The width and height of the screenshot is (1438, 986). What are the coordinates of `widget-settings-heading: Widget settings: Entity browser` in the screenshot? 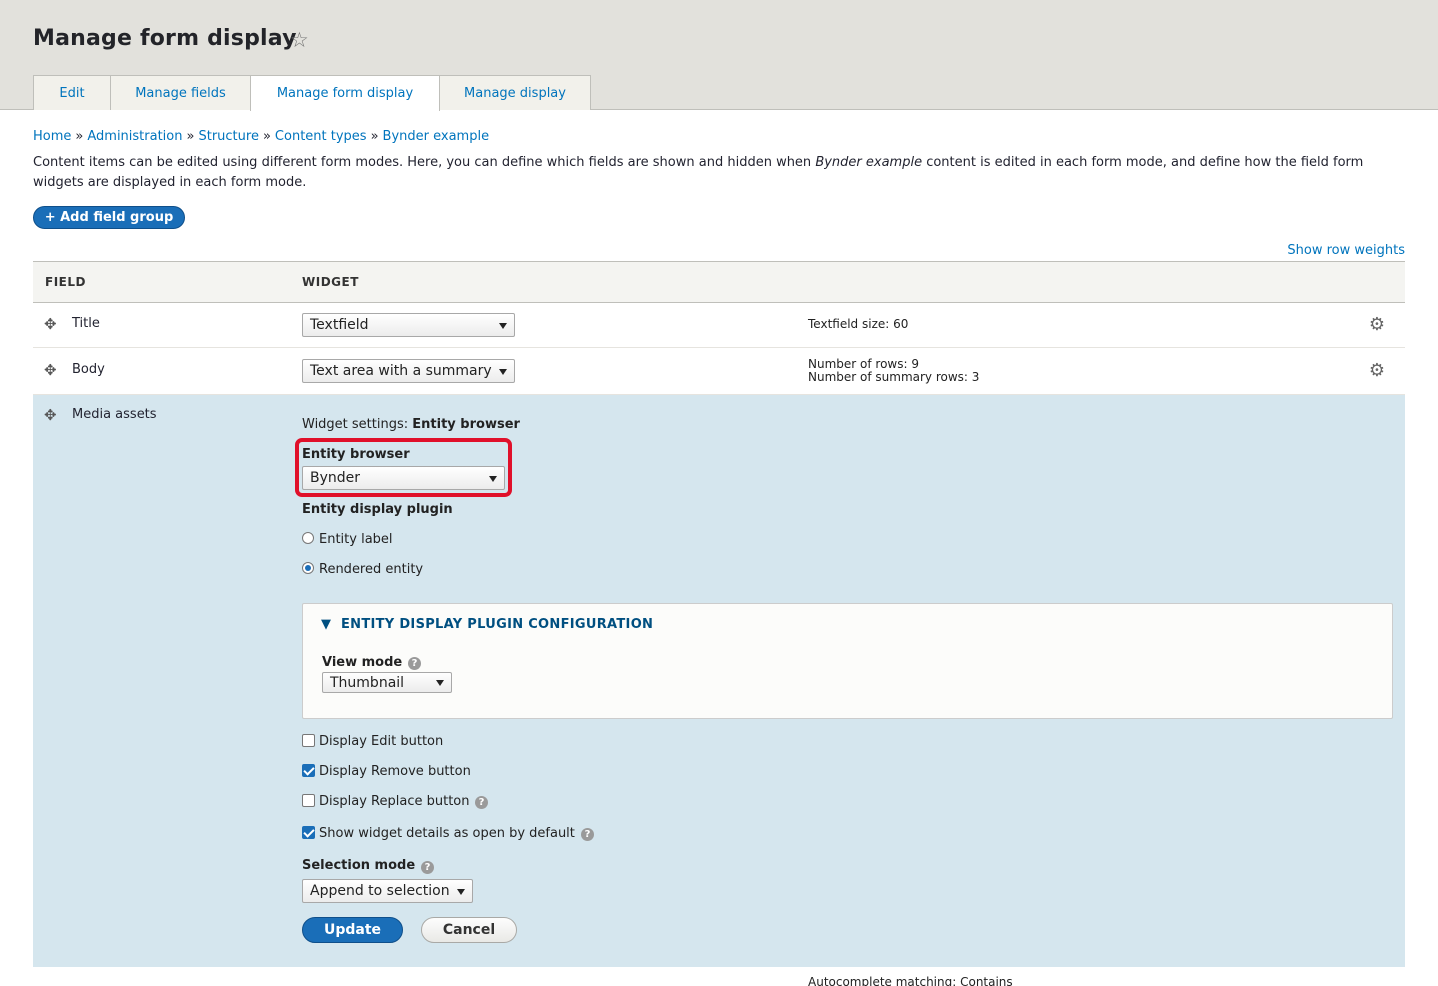 It's located at (411, 424).